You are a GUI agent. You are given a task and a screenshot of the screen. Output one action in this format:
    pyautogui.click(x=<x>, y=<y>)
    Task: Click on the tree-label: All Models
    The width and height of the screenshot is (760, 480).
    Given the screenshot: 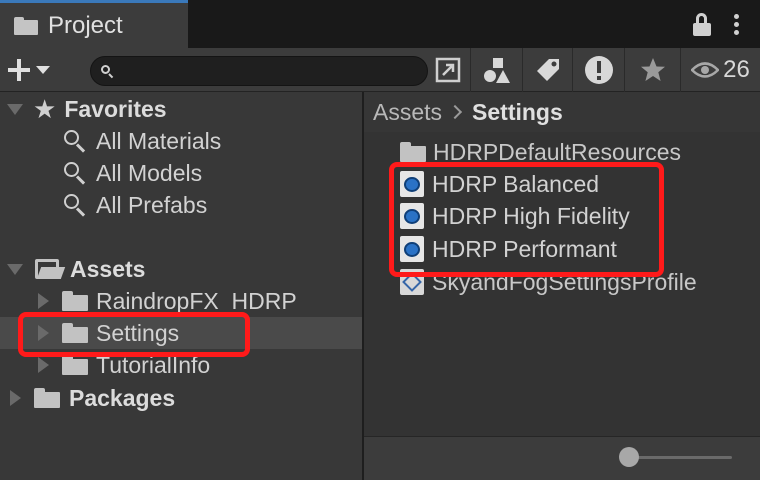 What is the action you would take?
    pyautogui.click(x=149, y=172)
    